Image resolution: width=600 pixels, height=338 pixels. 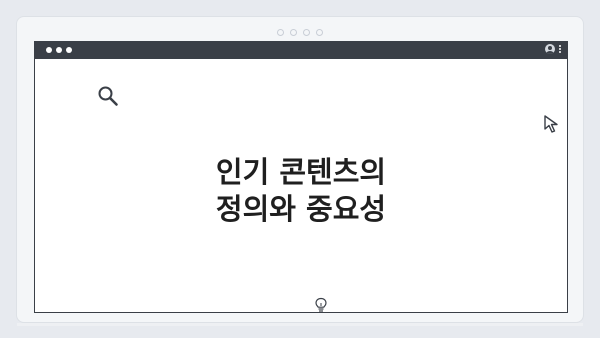 I want to click on browser-titlebar, so click(x=301, y=50).